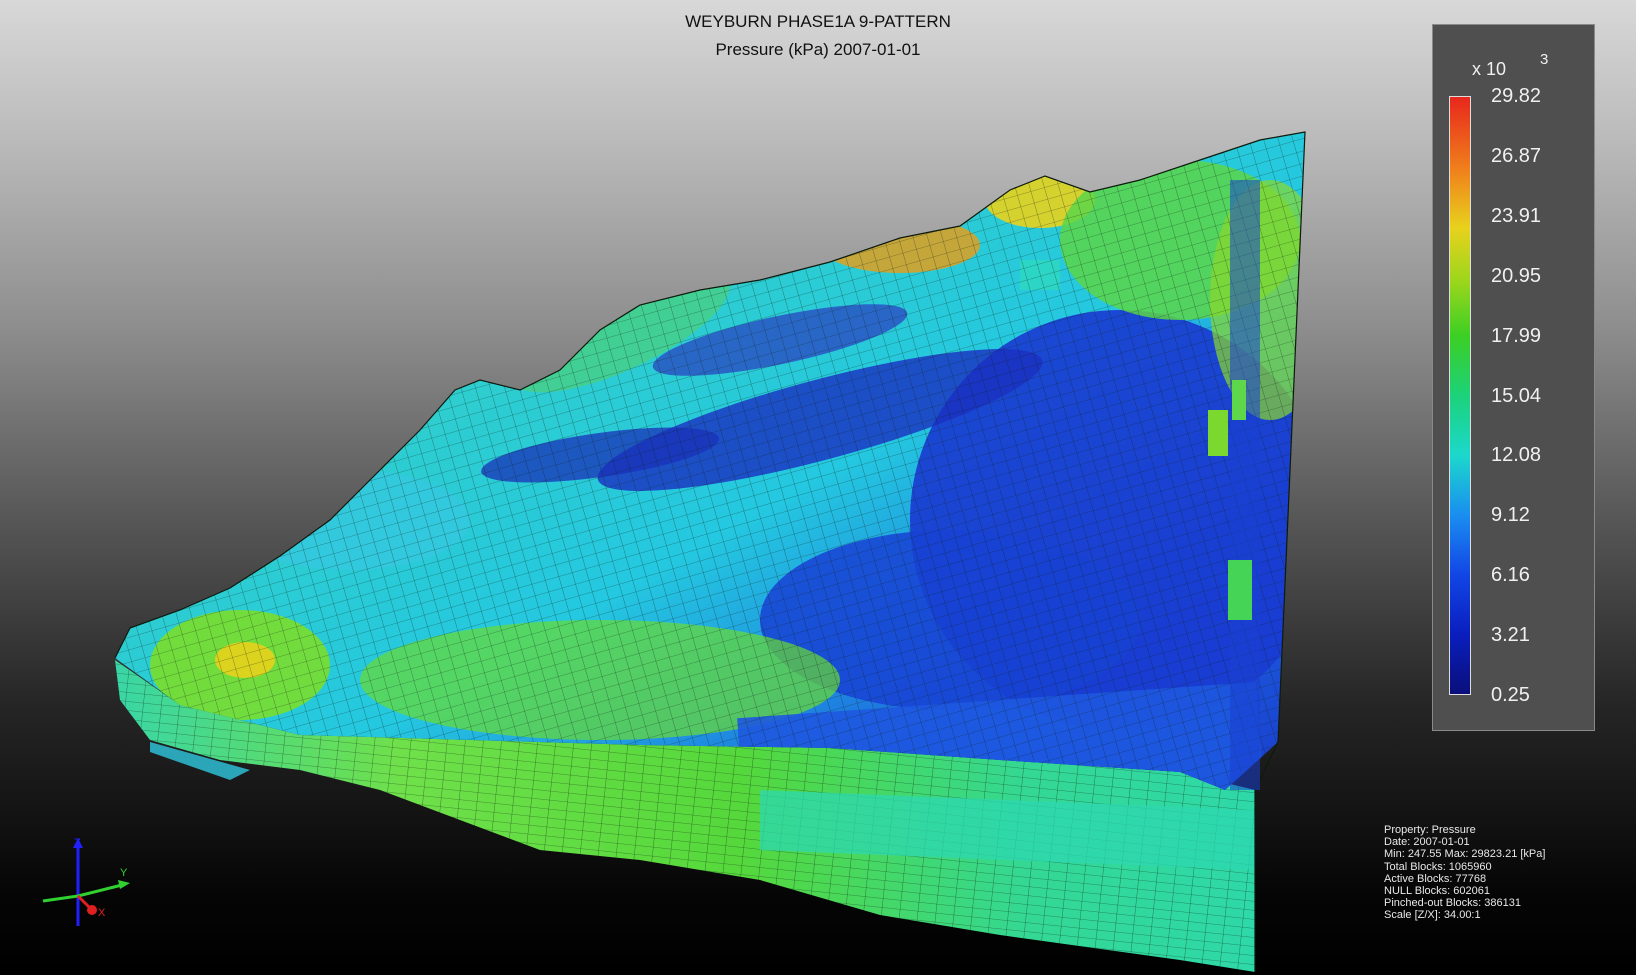 The image size is (1636, 975). What do you see at coordinates (124, 873) in the screenshot?
I see `y-axis-label: Y` at bounding box center [124, 873].